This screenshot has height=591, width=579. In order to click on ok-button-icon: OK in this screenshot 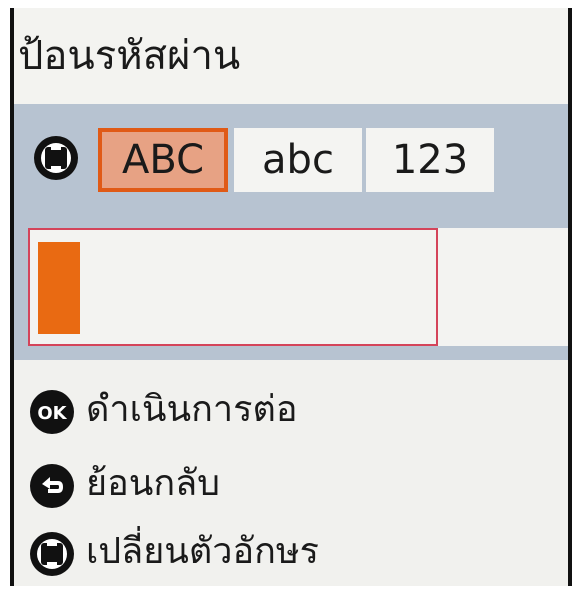, I will do `click(52, 412)`.